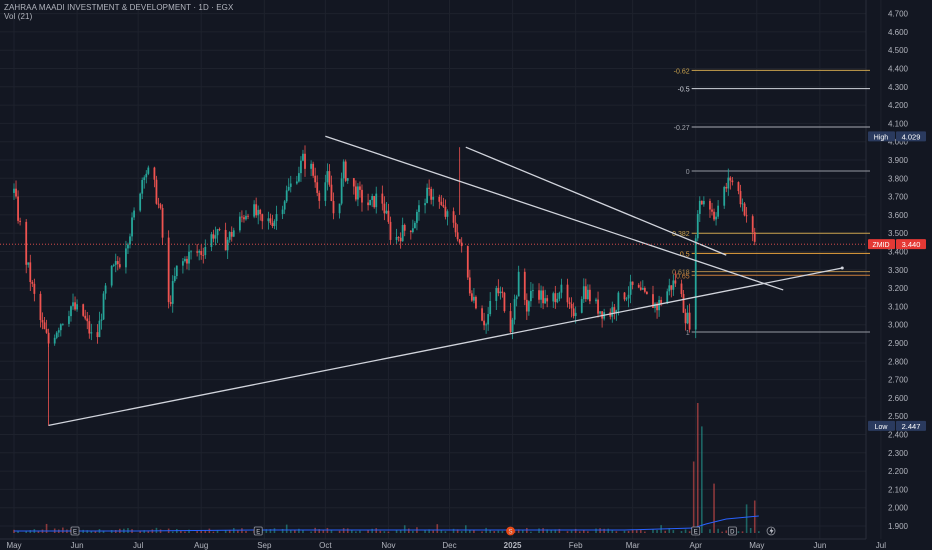 The width and height of the screenshot is (932, 550). What do you see at coordinates (898, 233) in the screenshot?
I see `price-tick-label: 3.500` at bounding box center [898, 233].